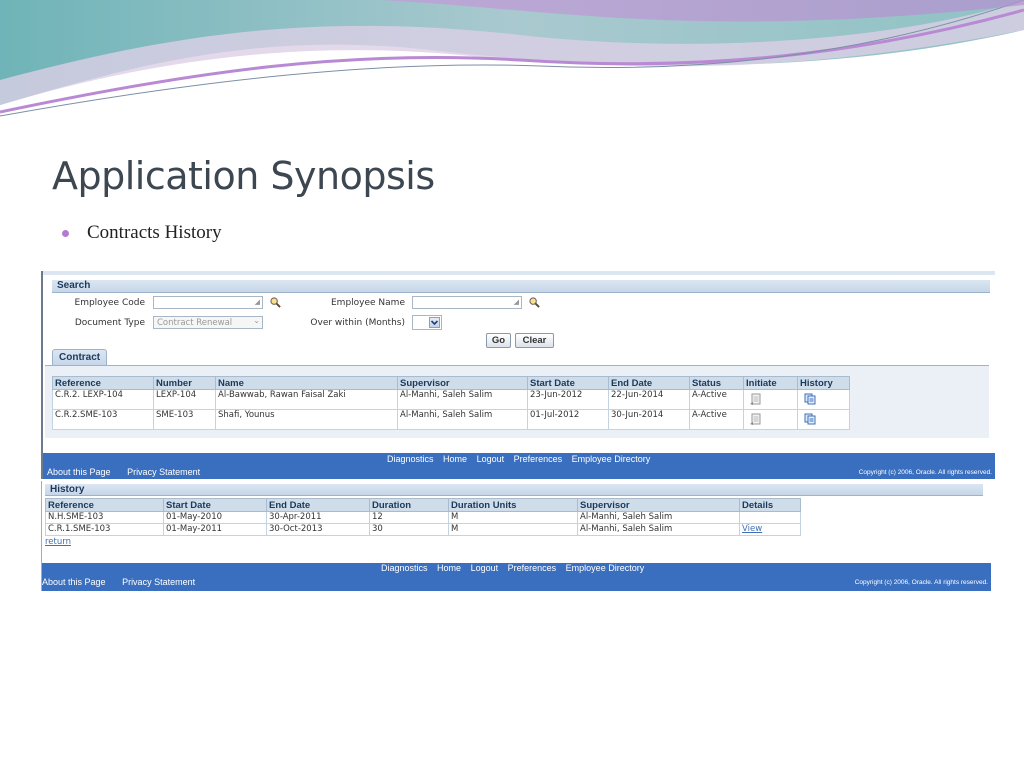 The width and height of the screenshot is (1024, 768). What do you see at coordinates (434, 322) in the screenshot?
I see `chevron-down-icon` at bounding box center [434, 322].